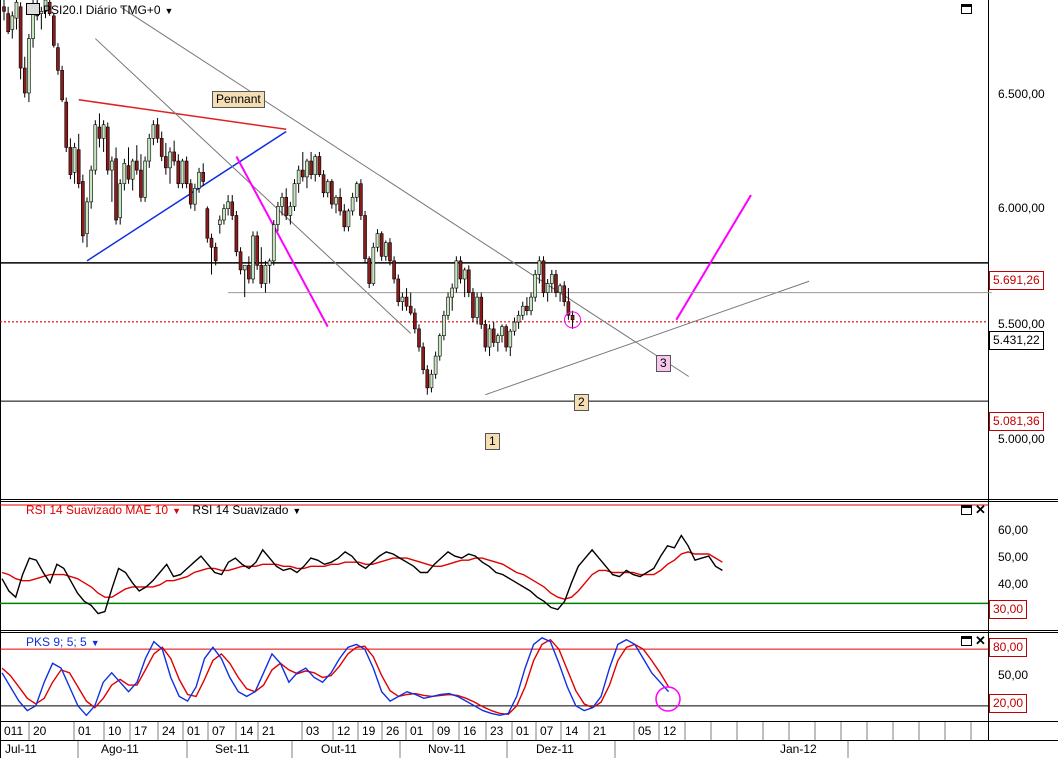 The width and height of the screenshot is (1058, 758). Describe the element at coordinates (555, 749) in the screenshot. I see `x-month-label: Dez-11` at that location.